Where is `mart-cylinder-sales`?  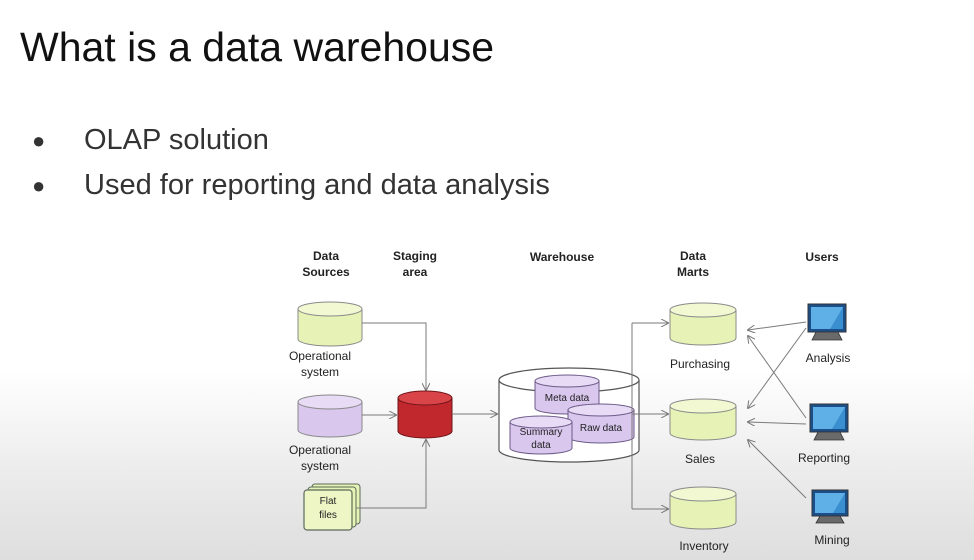 mart-cylinder-sales is located at coordinates (703, 419).